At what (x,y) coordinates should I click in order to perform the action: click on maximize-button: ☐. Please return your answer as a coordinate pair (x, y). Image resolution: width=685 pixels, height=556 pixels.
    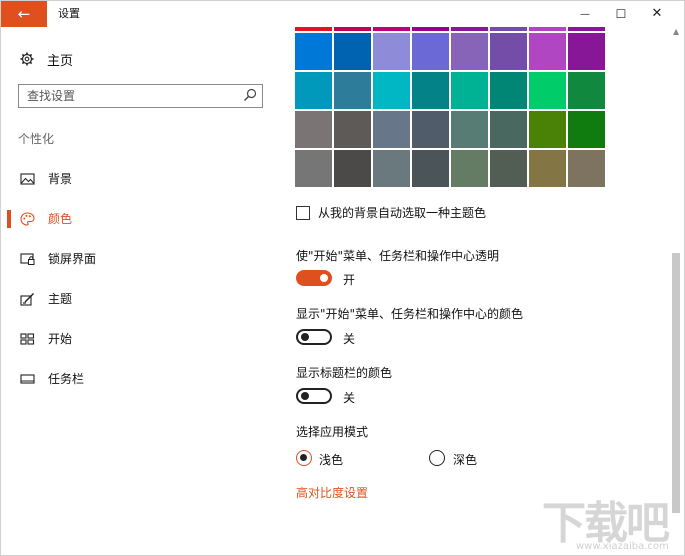
    Looking at the image, I should click on (621, 14).